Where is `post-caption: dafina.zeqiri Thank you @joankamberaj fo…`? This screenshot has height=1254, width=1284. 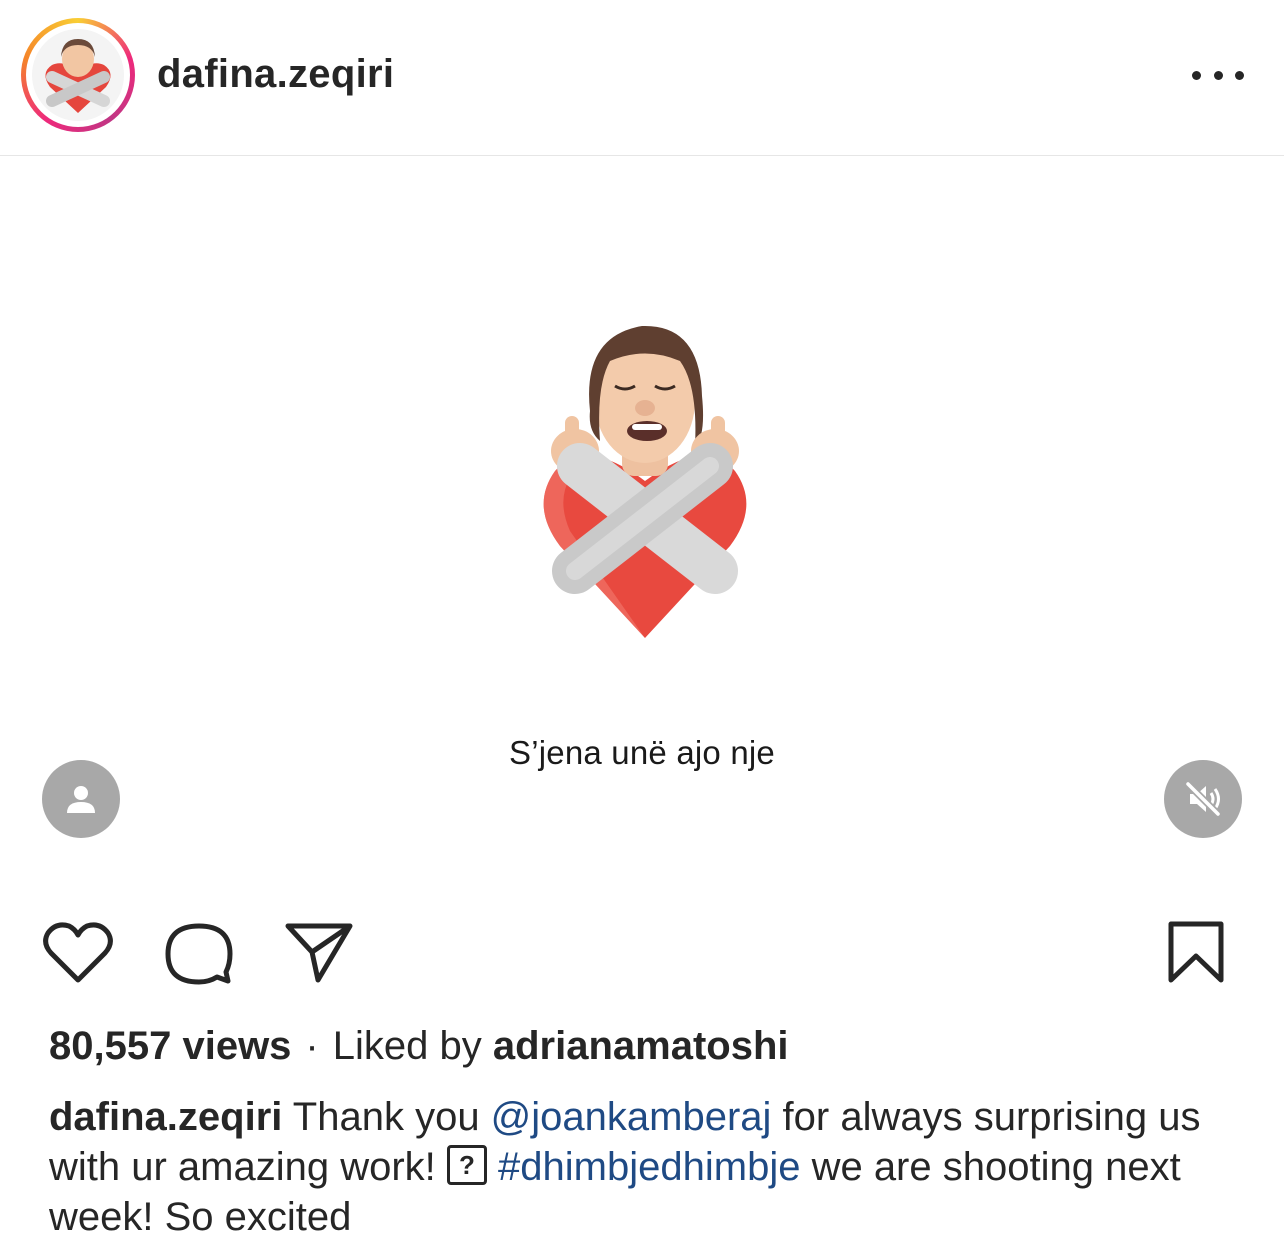 post-caption: dafina.zeqiri Thank you @joankamberaj fo… is located at coordinates (649, 1167).